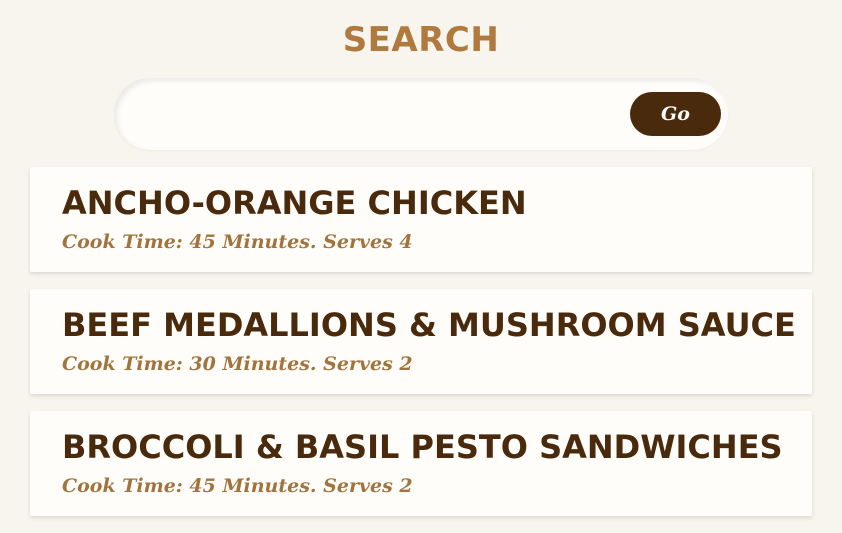  What do you see at coordinates (237, 486) in the screenshot?
I see `recipe-meta: Cook Time: 45 Minutes. Serves 2` at bounding box center [237, 486].